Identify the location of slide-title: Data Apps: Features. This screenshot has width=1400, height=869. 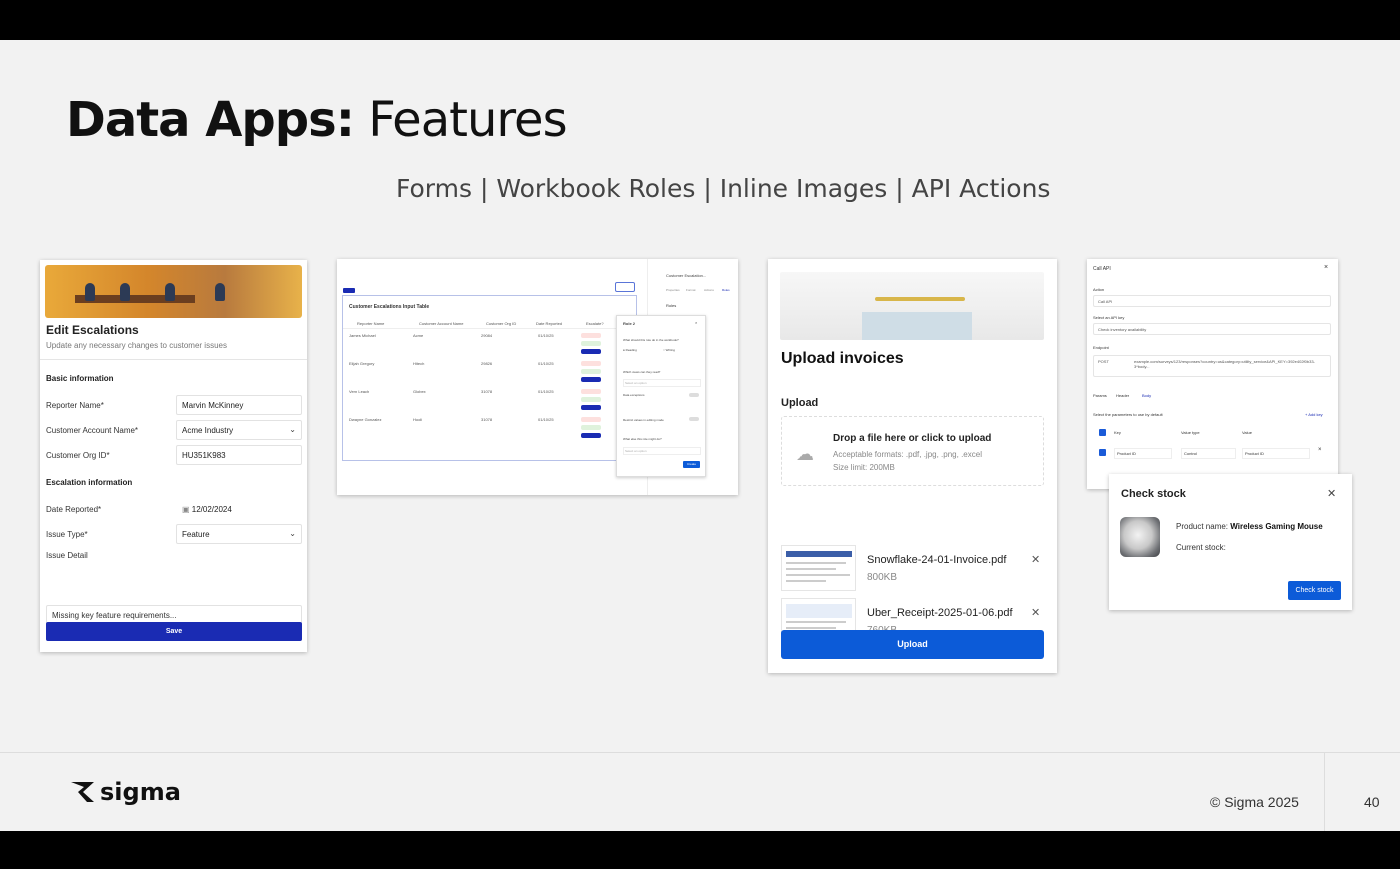
(317, 120).